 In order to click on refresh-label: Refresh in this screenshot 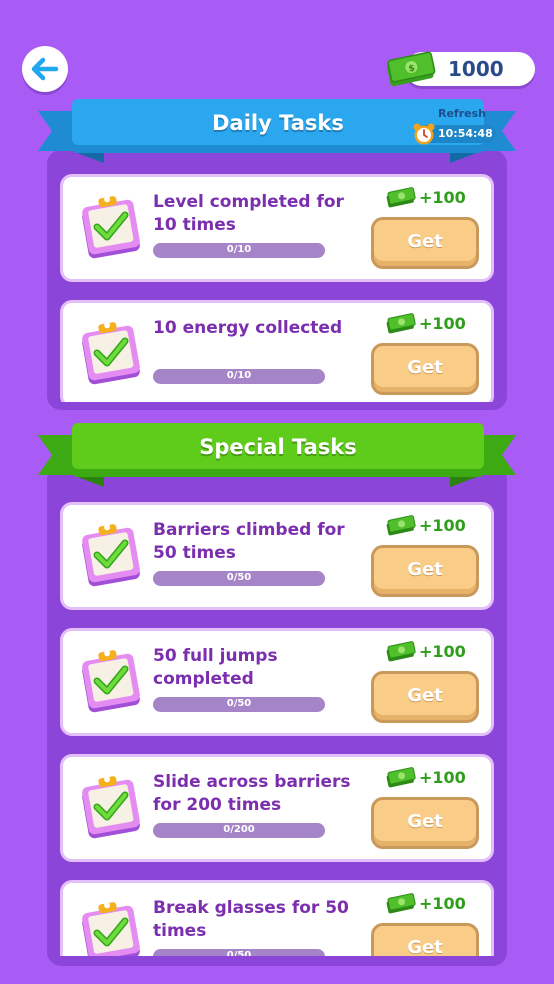, I will do `click(462, 113)`.